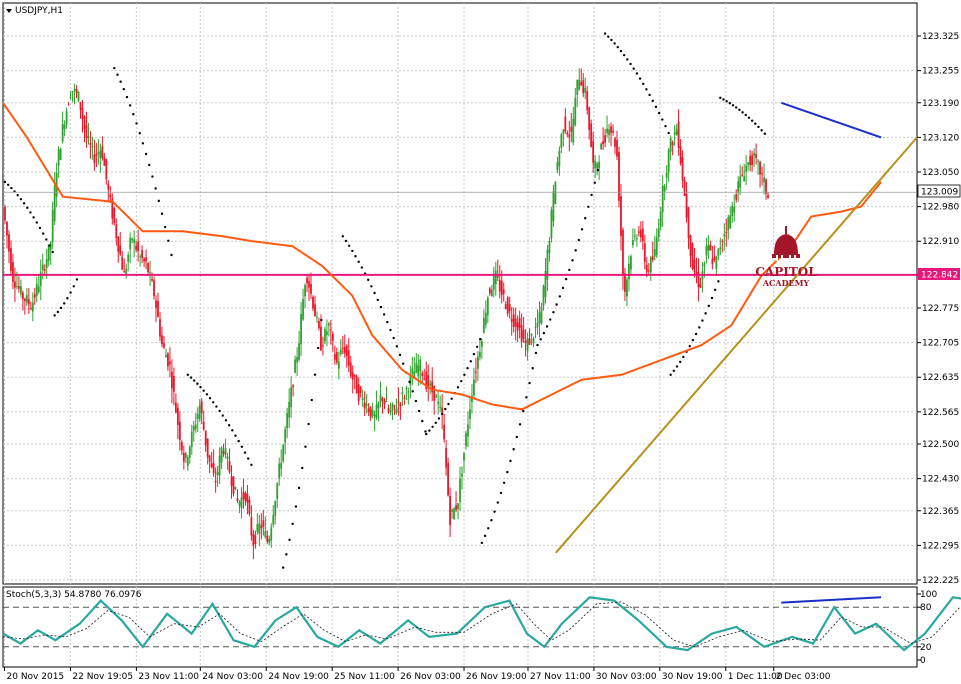  I want to click on time-tick-label: 24 Nov 19:00, so click(298, 677).